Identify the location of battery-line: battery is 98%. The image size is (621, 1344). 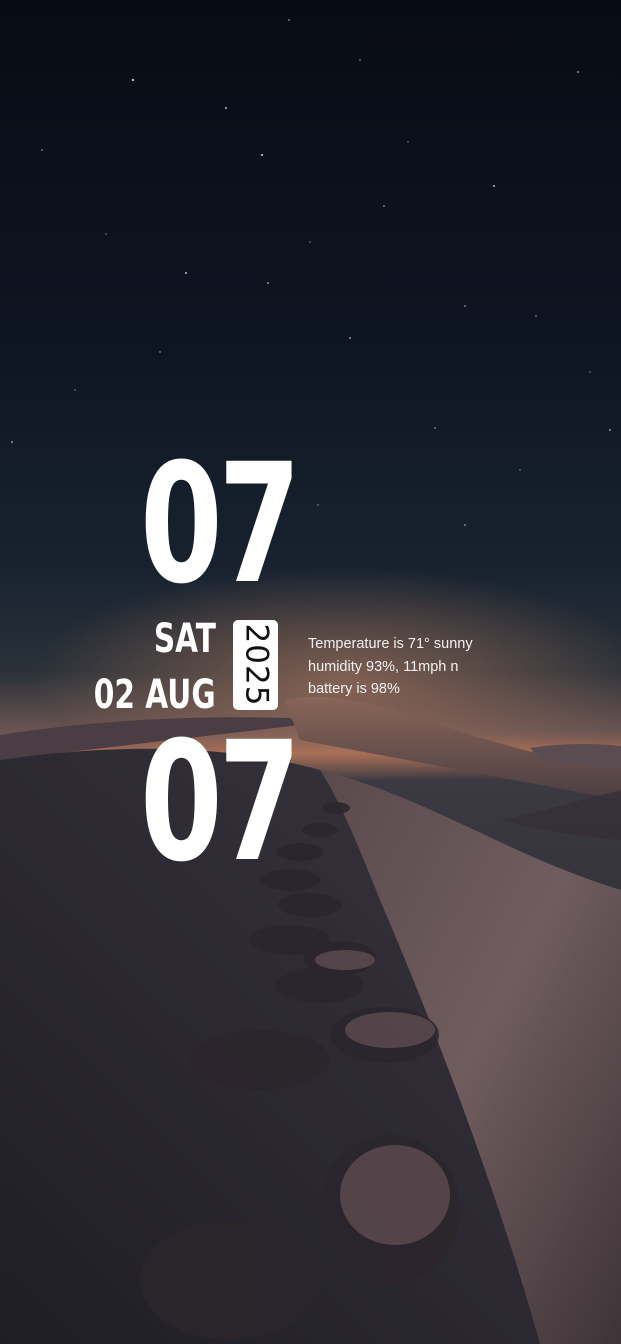
(354, 689).